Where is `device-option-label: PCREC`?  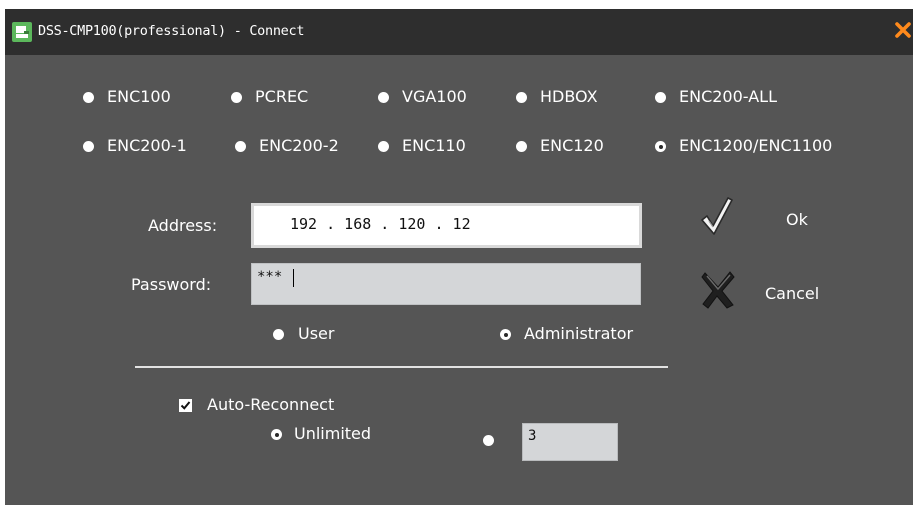 device-option-label: PCREC is located at coordinates (282, 96).